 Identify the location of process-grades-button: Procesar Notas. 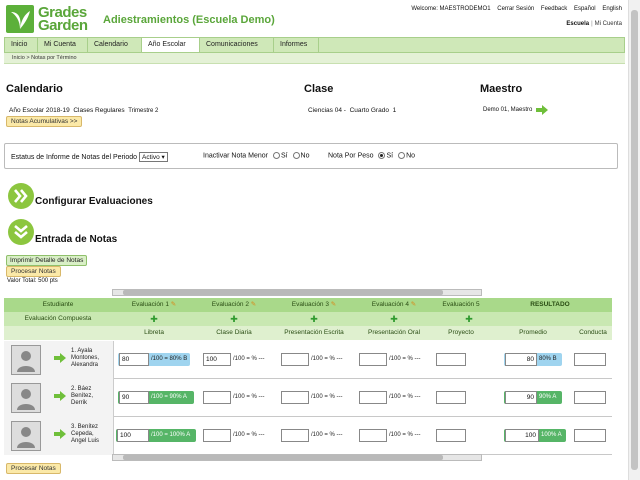
(33, 271).